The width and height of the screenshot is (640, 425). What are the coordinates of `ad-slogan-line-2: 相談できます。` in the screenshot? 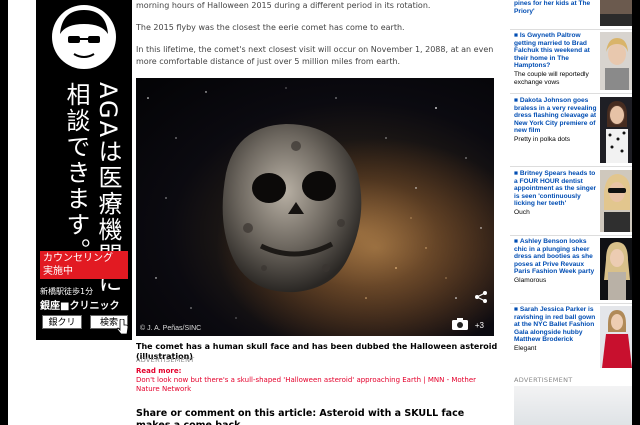 It's located at (76, 173).